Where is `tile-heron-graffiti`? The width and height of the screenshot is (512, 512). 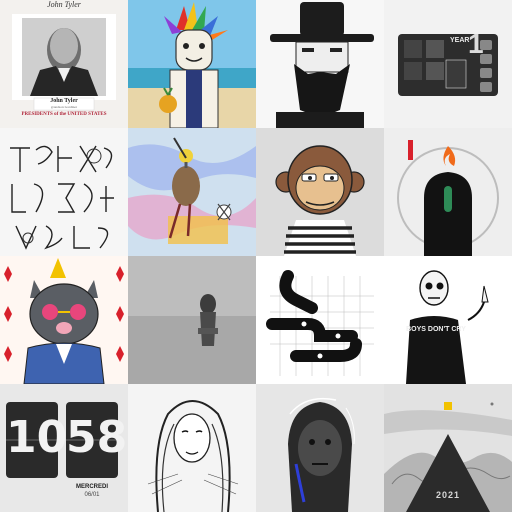
tile-heron-graffiti is located at coordinates (192, 192).